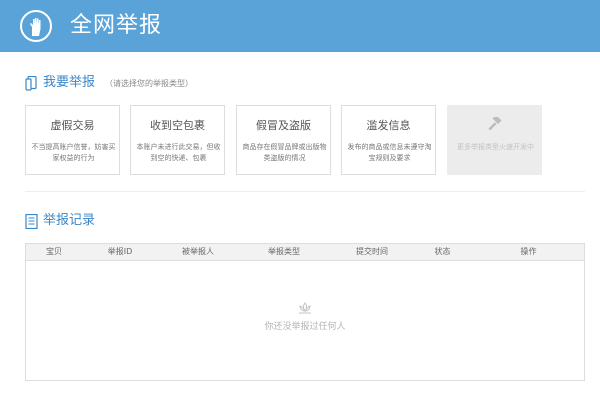 The height and width of the screenshot is (397, 600). Describe the element at coordinates (69, 82) in the screenshot. I see `report-section-title: 我要举报` at that location.